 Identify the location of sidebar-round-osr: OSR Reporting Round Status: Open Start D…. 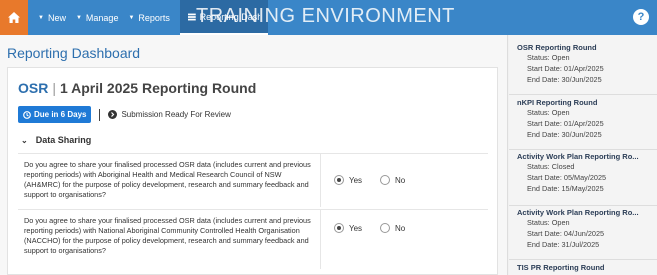
(583, 69).